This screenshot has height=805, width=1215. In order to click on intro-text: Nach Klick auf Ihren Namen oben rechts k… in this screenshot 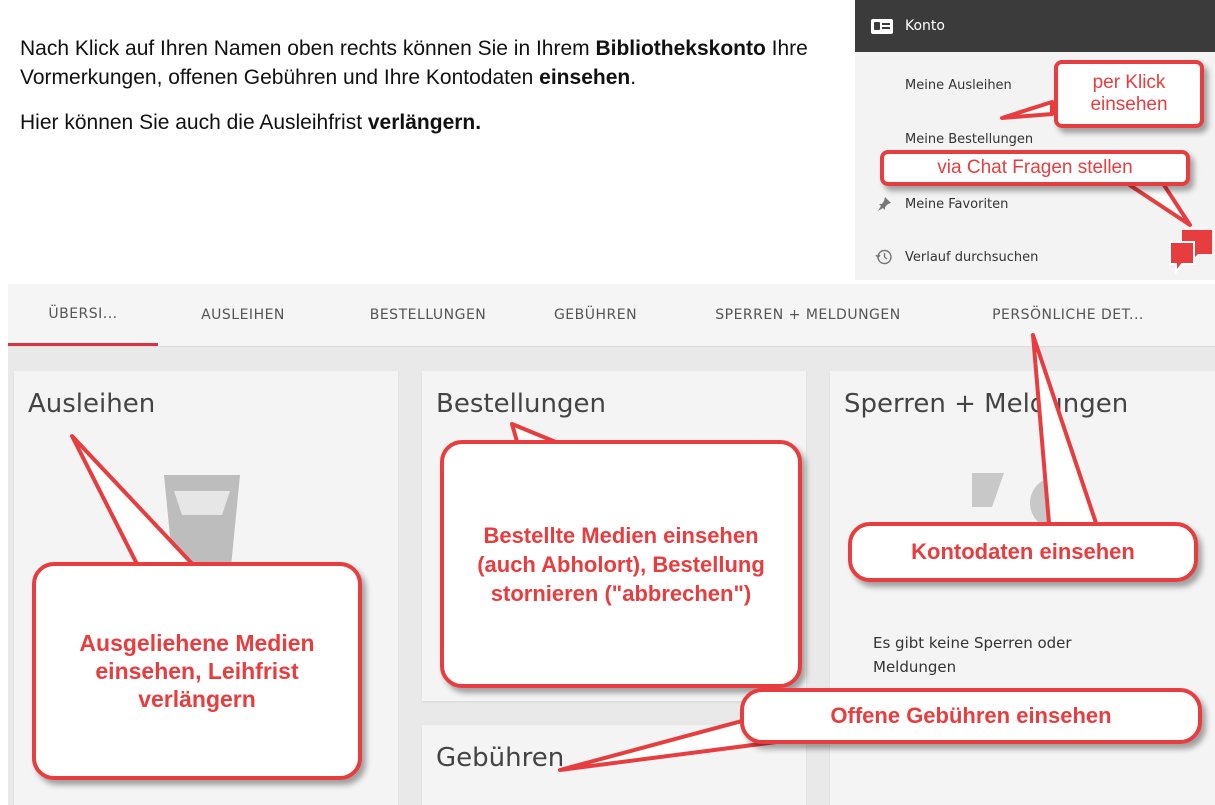, I will do `click(430, 93)`.